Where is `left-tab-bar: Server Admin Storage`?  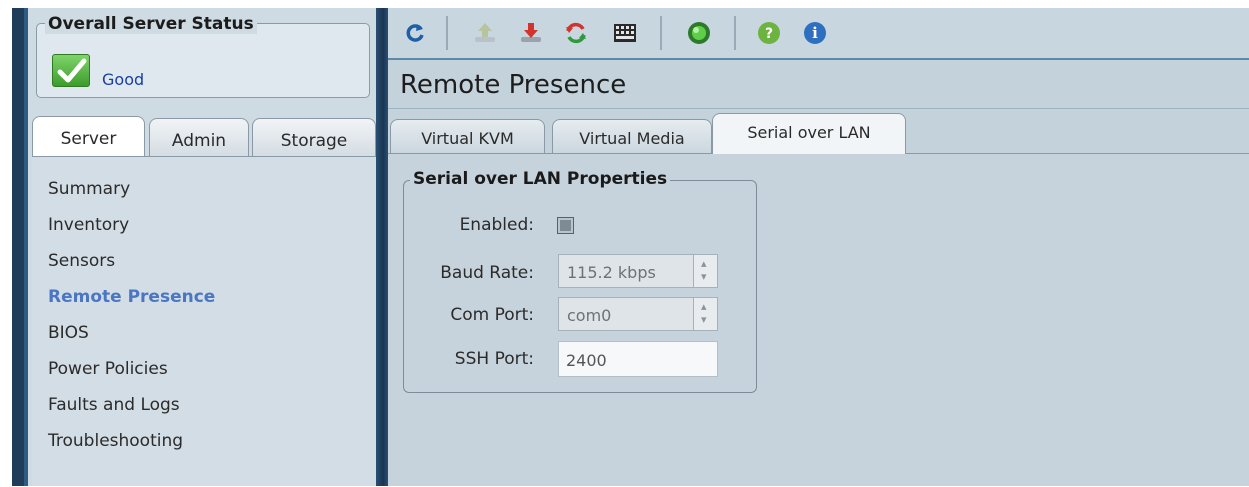 left-tab-bar: Server Admin Storage is located at coordinates (204, 137).